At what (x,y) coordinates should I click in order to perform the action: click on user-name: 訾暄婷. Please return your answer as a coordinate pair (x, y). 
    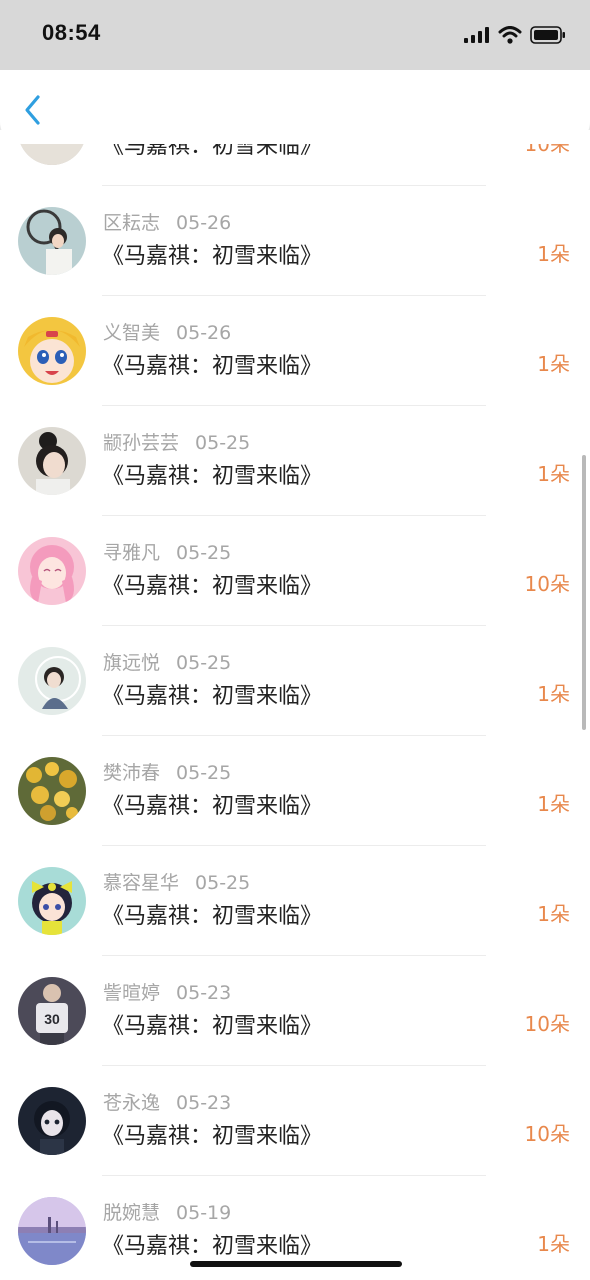
    Looking at the image, I should click on (132, 993).